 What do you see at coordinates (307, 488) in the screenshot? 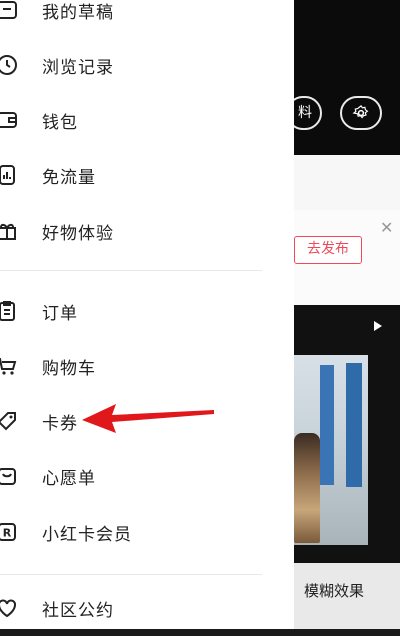
I see `video-person` at bounding box center [307, 488].